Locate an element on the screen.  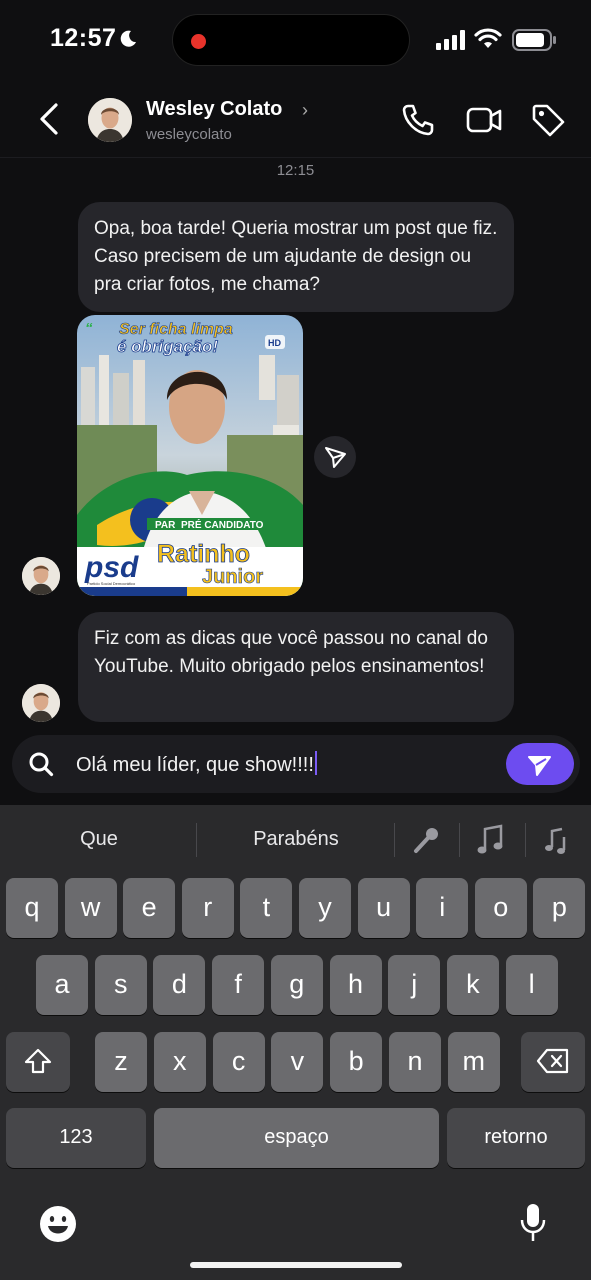
contact-username: wesleycolato is located at coordinates (189, 134).